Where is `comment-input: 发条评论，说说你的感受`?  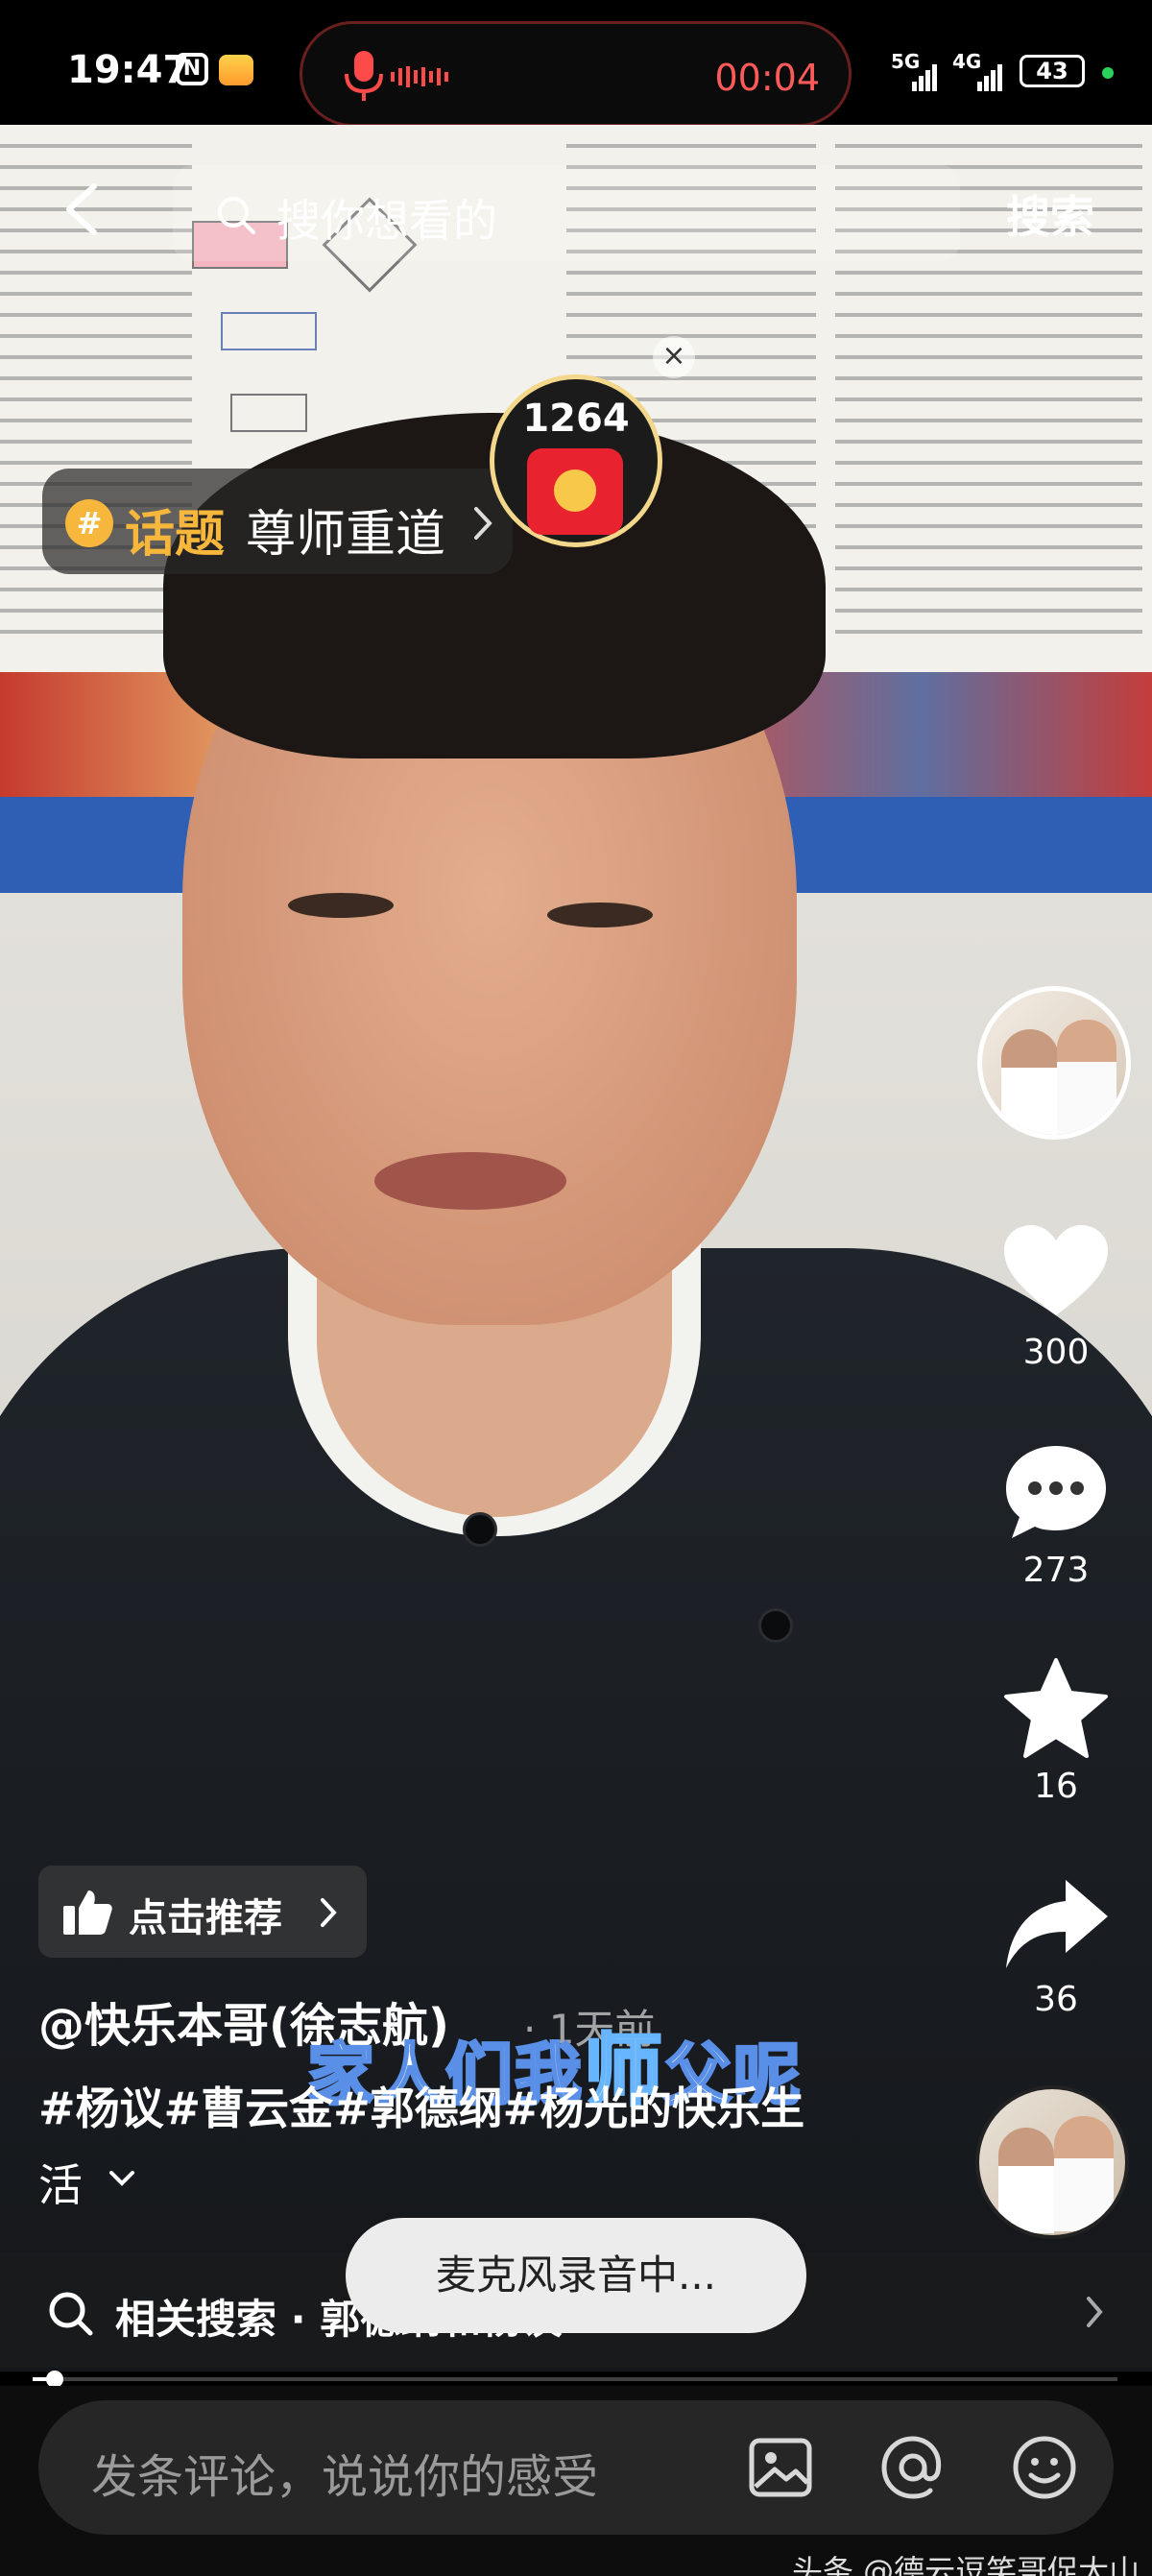
comment-input: 发条评论，说说你的感受 is located at coordinates (576, 2467).